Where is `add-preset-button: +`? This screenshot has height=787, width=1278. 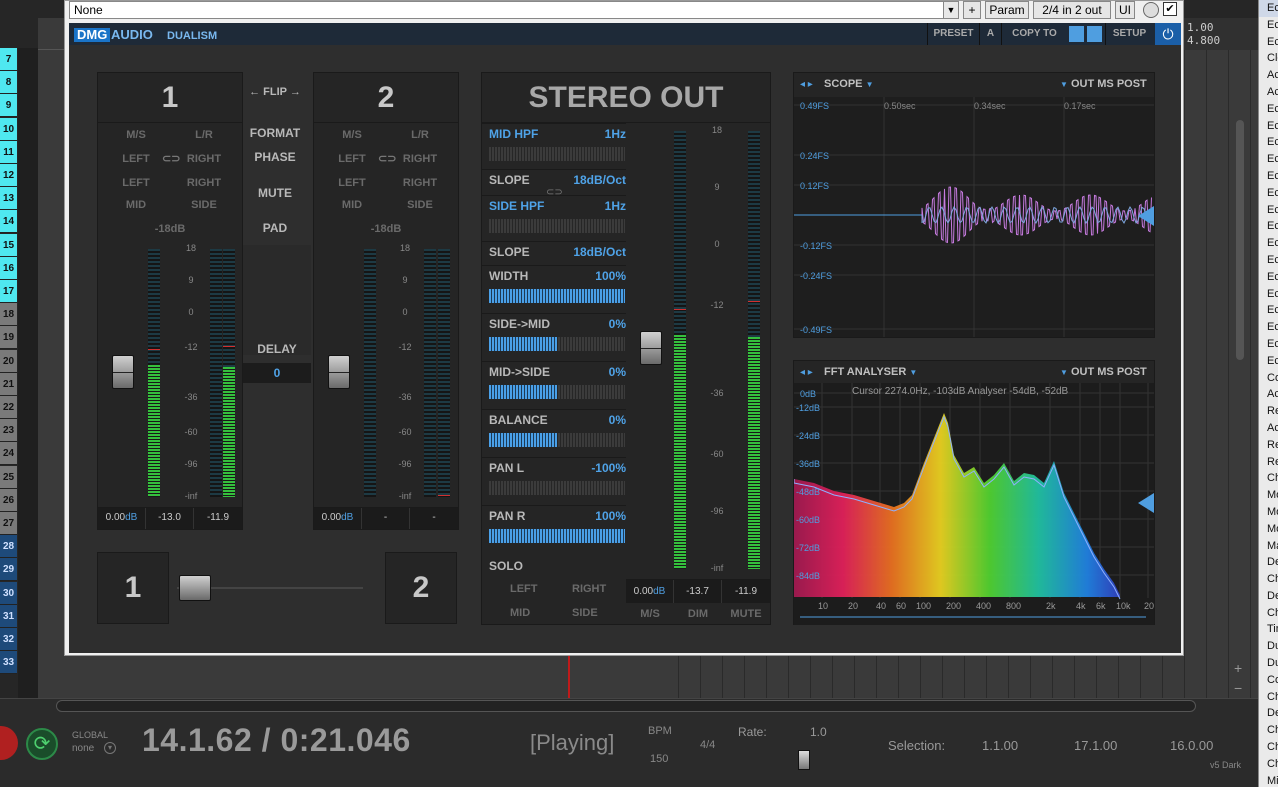
add-preset-button: + is located at coordinates (972, 10).